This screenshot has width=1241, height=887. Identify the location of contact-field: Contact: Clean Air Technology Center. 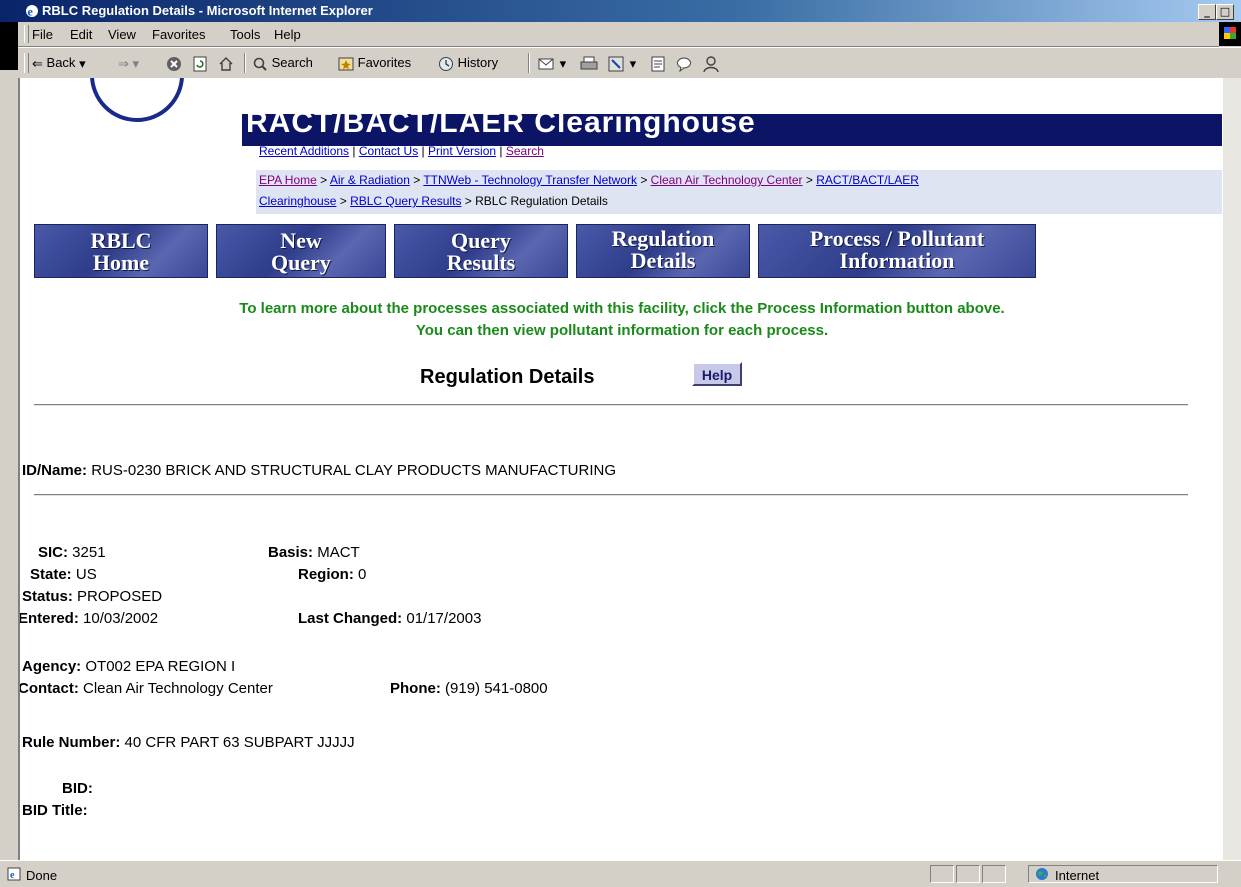
(146, 688).